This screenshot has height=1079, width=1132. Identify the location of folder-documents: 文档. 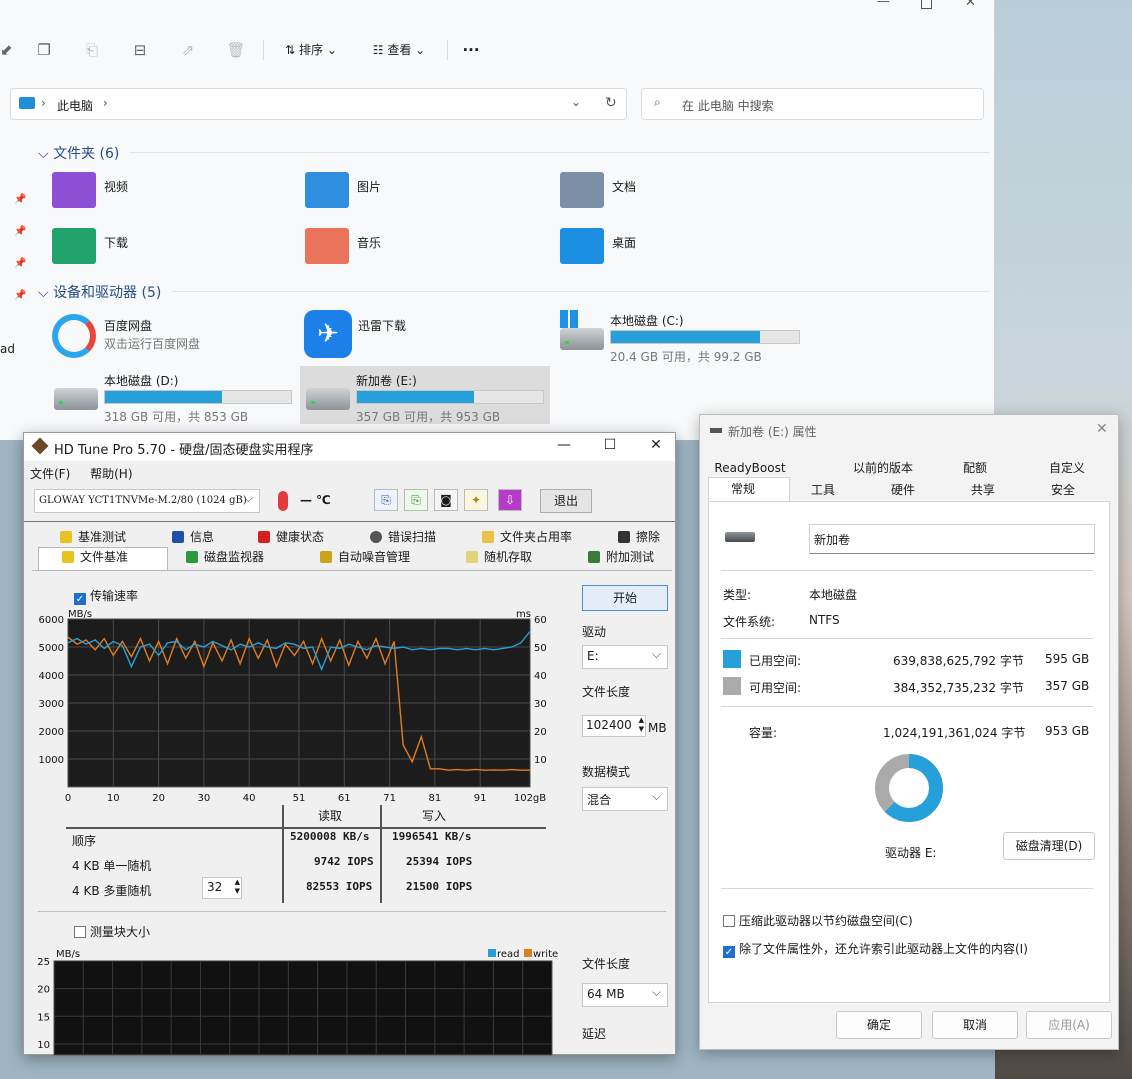
(680, 195).